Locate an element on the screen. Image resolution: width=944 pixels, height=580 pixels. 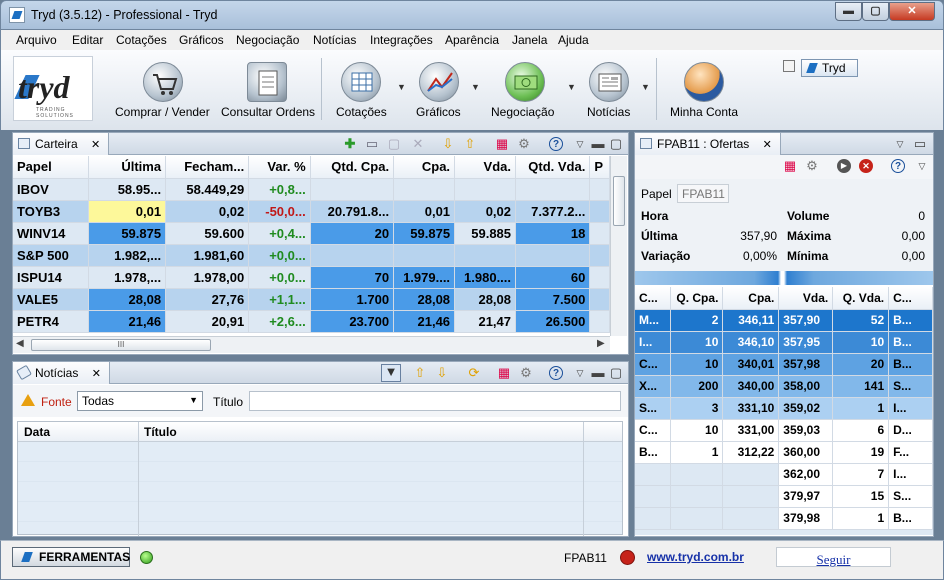
maximize-button: ▢ is located at coordinates (875, 11).